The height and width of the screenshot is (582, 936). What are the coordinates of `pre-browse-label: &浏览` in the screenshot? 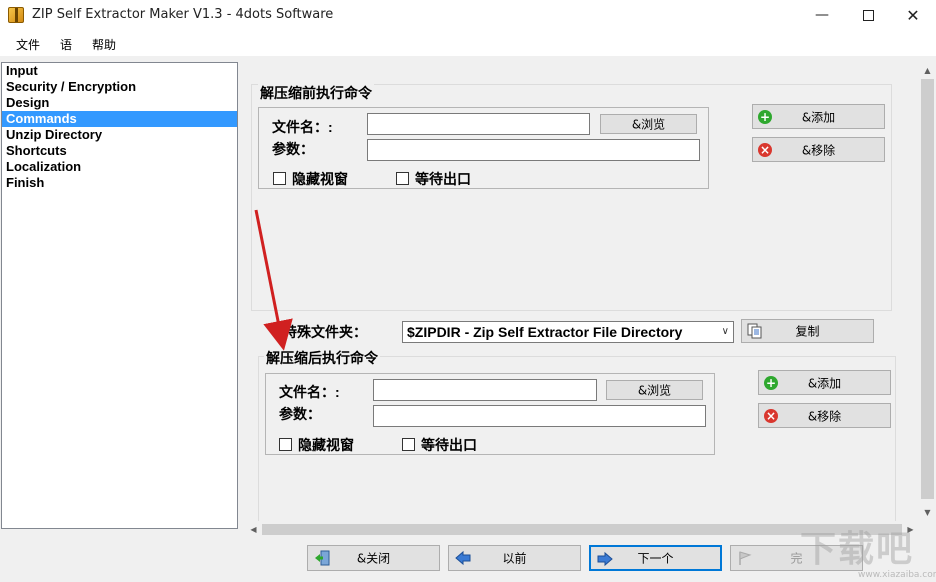 It's located at (648, 124).